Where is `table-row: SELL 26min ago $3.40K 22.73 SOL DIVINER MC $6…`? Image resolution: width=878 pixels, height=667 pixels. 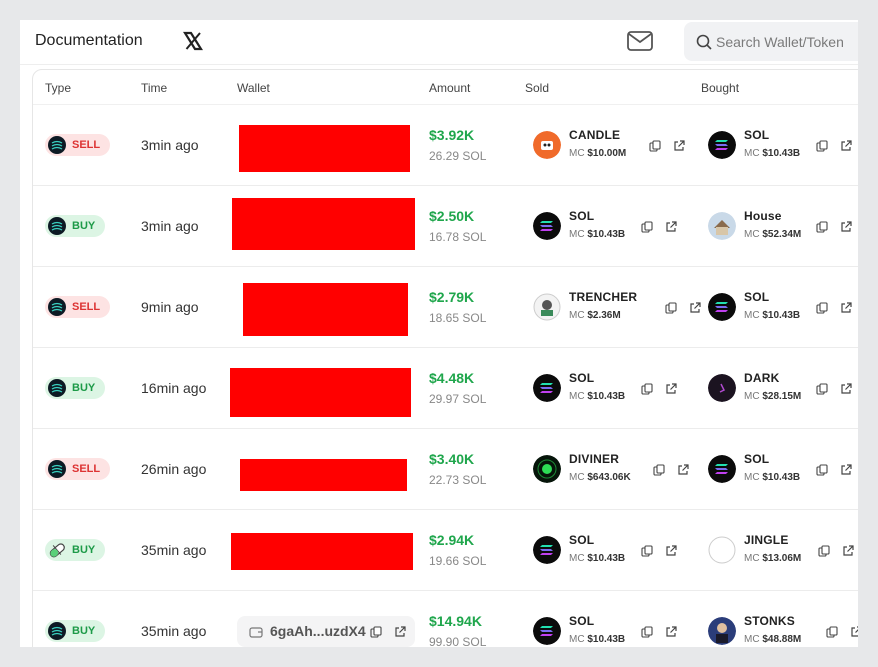
table-row: SELL 26min ago $3.40K 22.73 SOL DIVINER MC $6… is located at coordinates (445, 469).